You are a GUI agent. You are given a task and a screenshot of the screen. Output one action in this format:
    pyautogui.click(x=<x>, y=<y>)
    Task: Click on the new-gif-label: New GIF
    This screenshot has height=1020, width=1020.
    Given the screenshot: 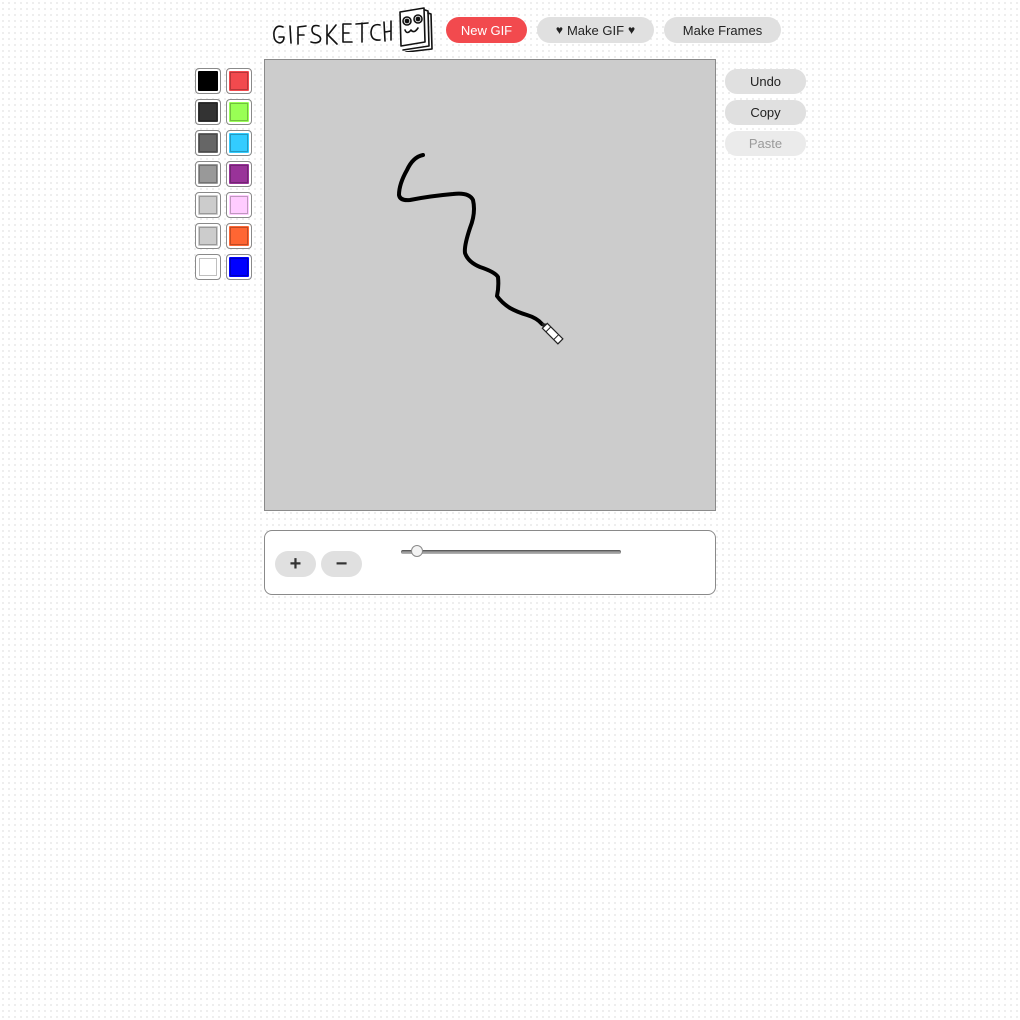 What is the action you would take?
    pyautogui.click(x=486, y=30)
    